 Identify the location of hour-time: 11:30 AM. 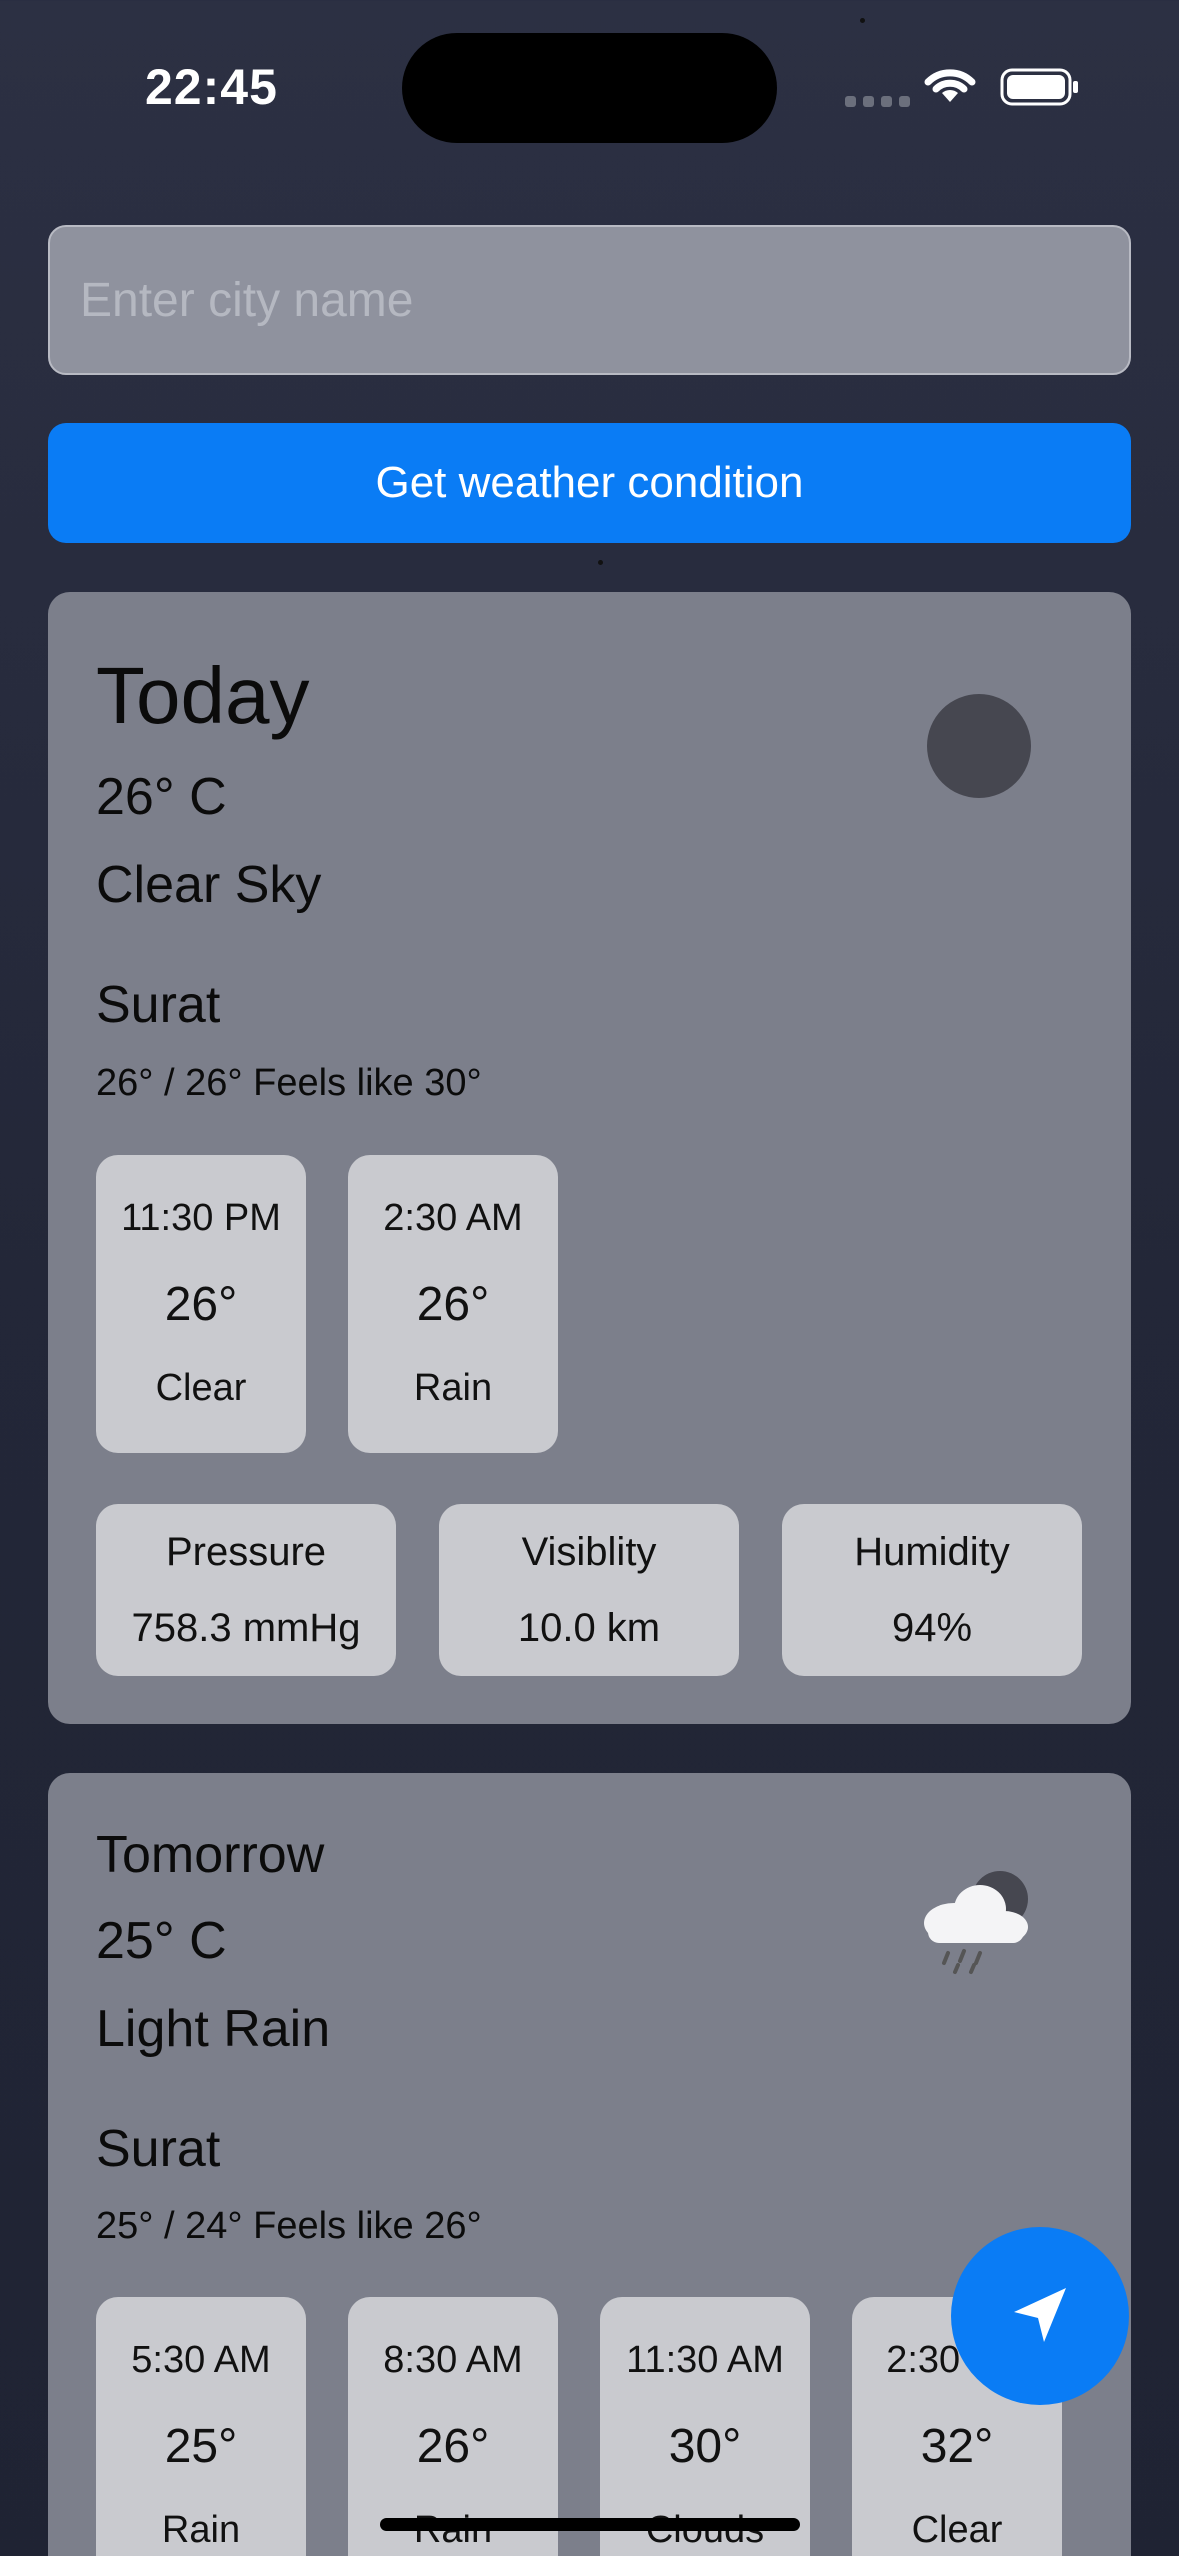
(705, 2360).